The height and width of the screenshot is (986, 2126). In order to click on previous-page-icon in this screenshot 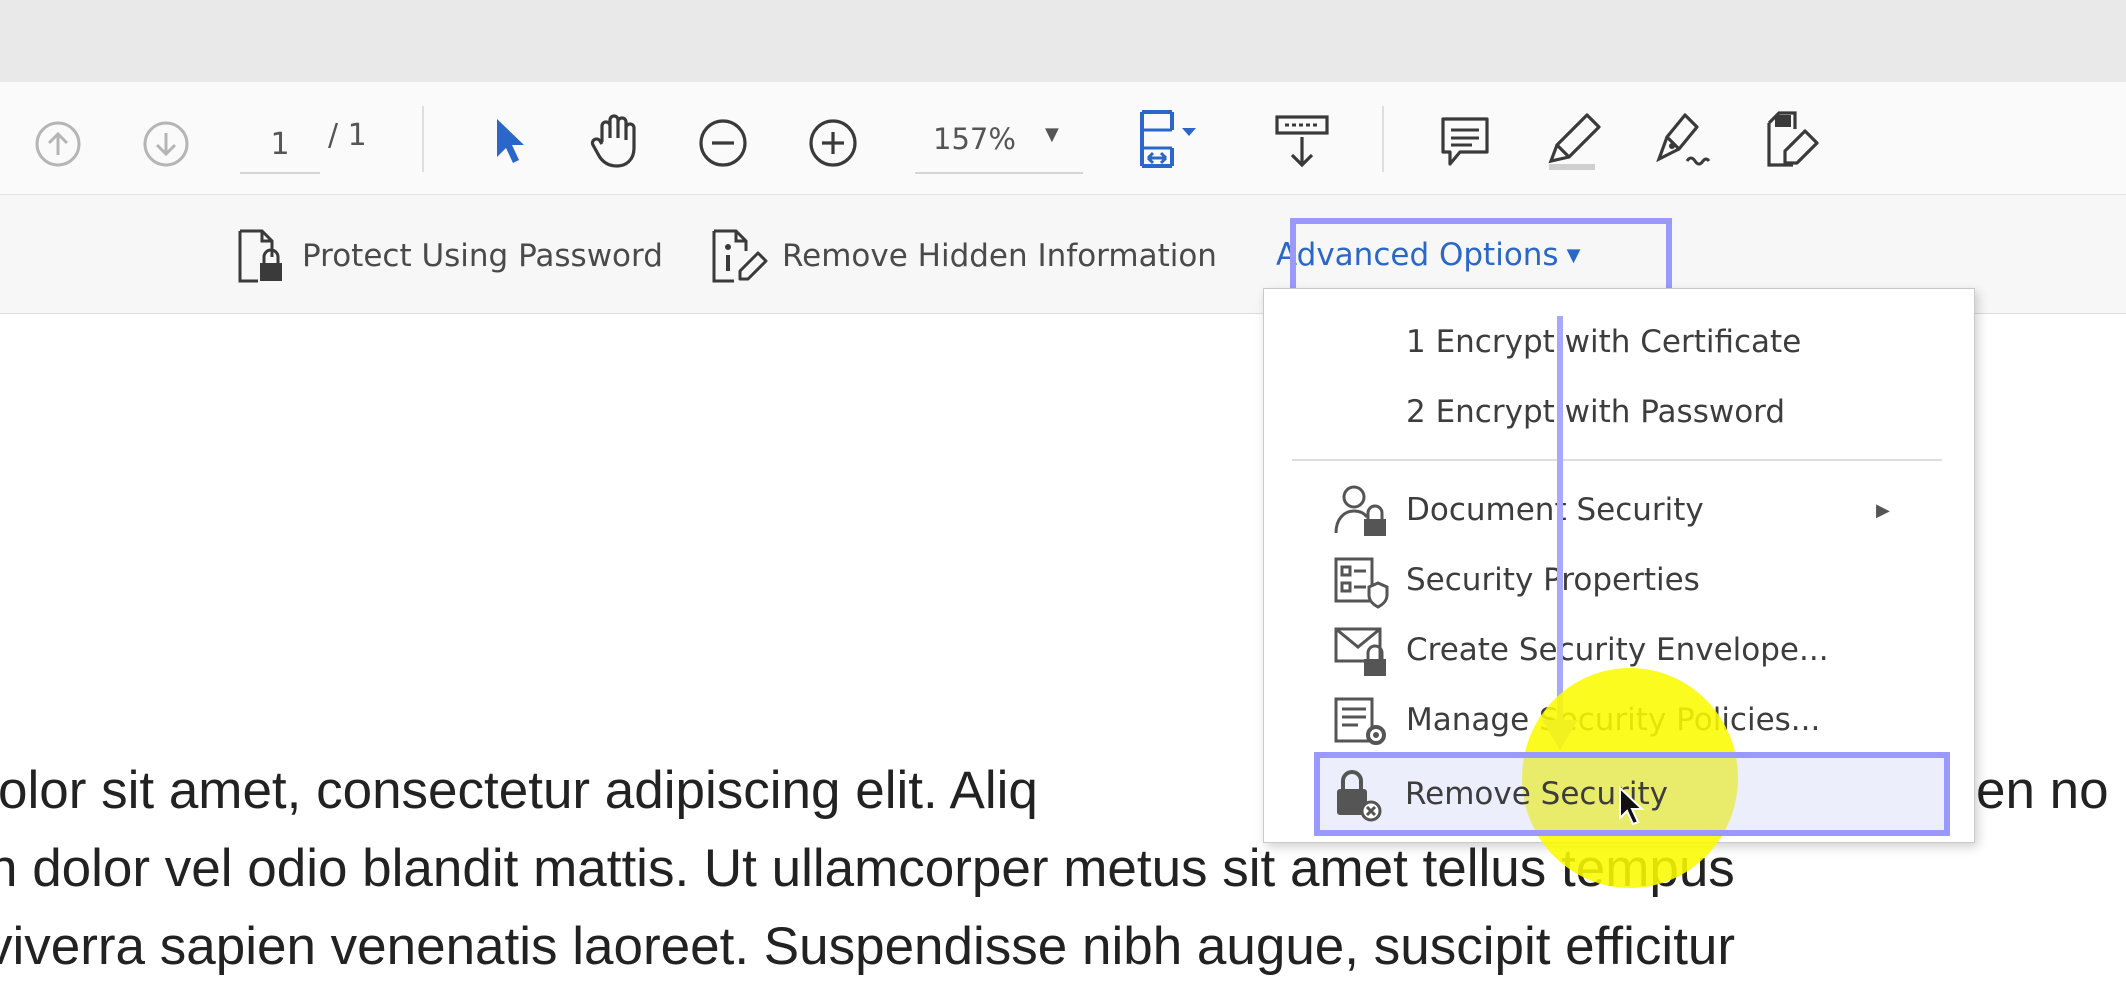, I will do `click(58, 144)`.